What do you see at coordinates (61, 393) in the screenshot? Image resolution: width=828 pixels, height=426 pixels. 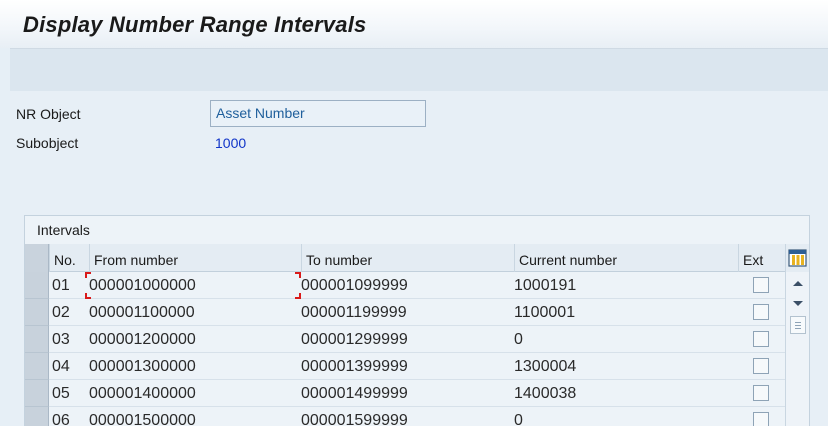 I see `cell-no: 05` at bounding box center [61, 393].